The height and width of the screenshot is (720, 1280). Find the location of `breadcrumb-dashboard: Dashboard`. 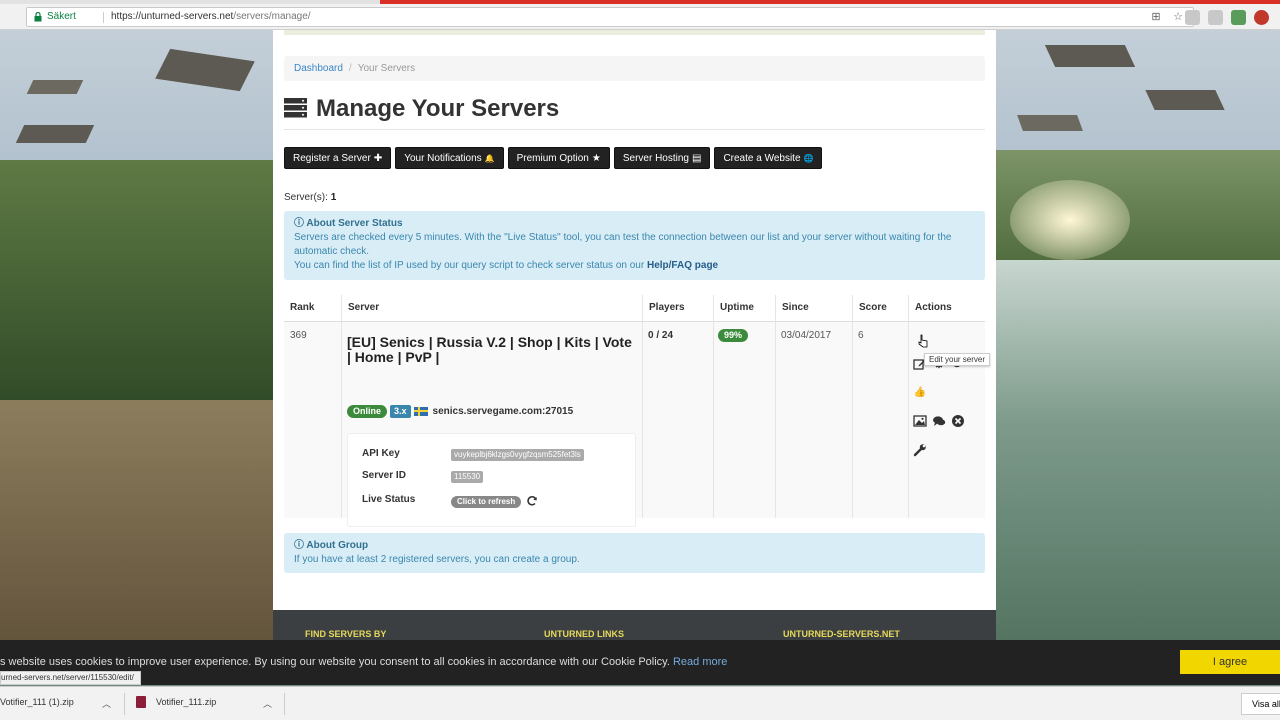

breadcrumb-dashboard: Dashboard is located at coordinates (318, 68).